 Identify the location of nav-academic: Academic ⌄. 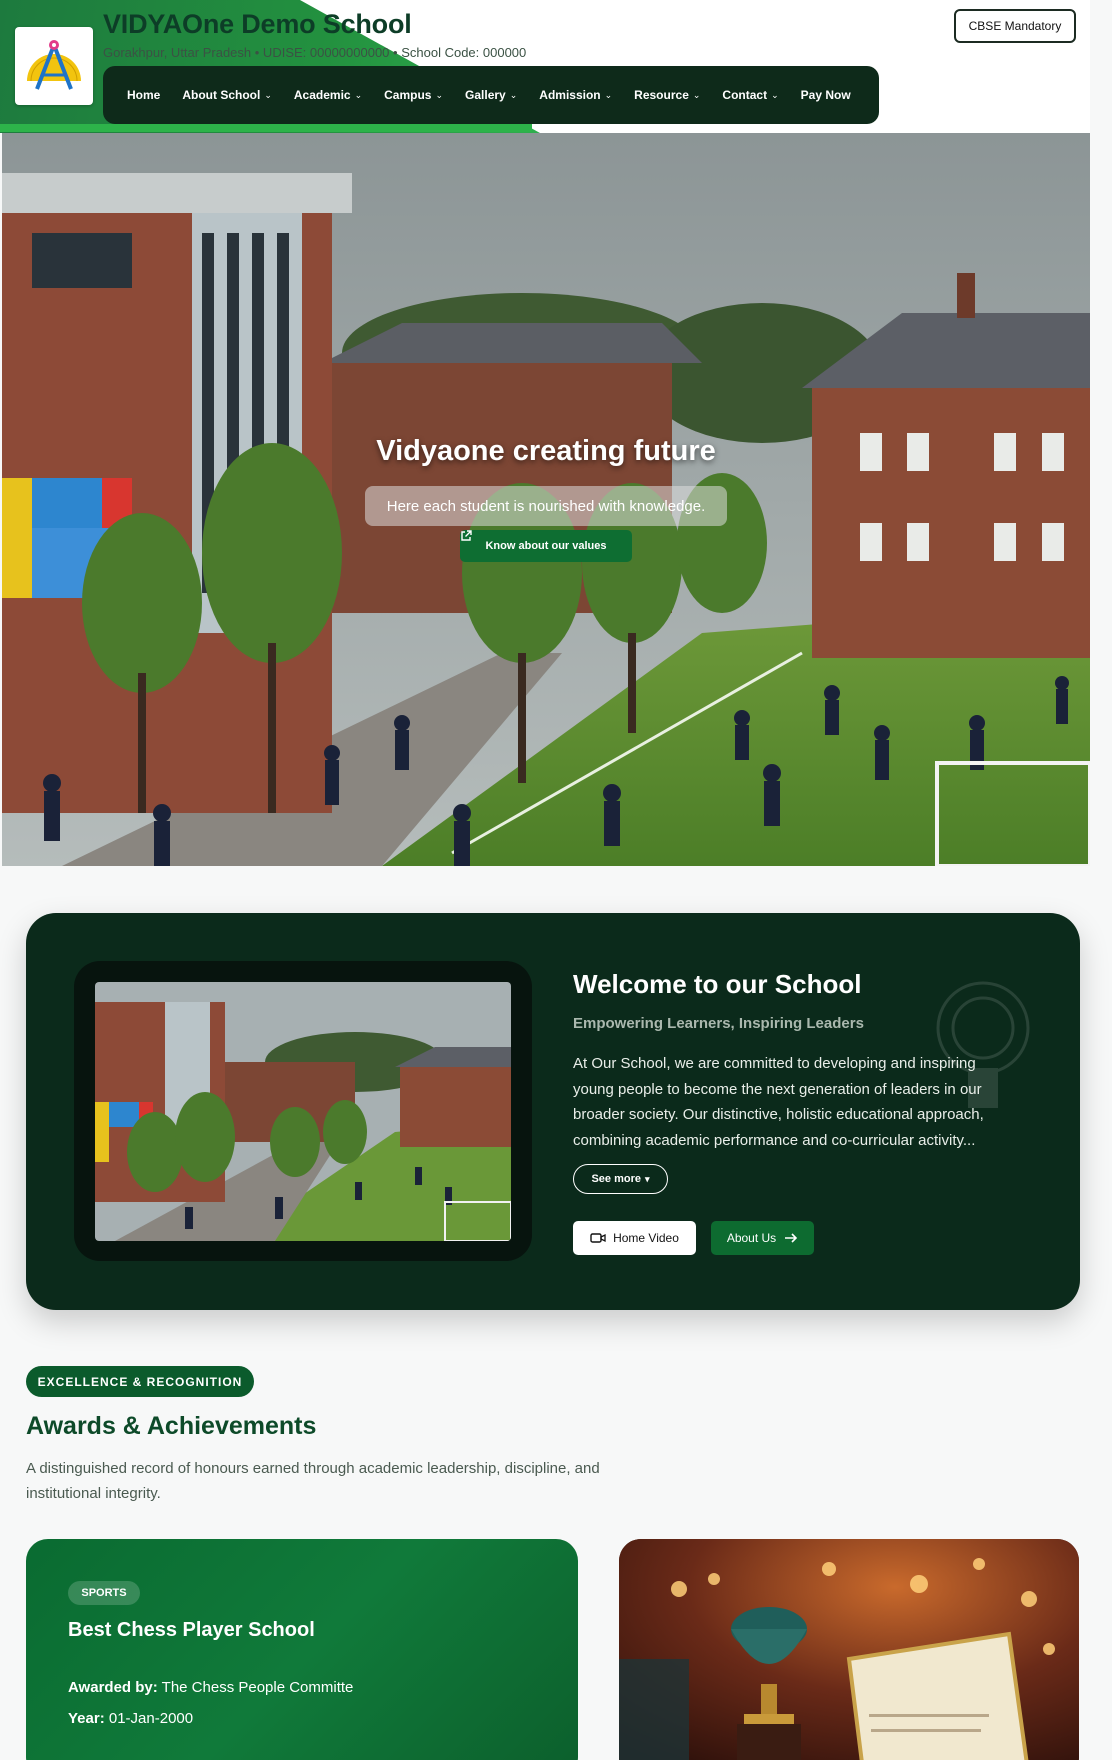
(328, 95).